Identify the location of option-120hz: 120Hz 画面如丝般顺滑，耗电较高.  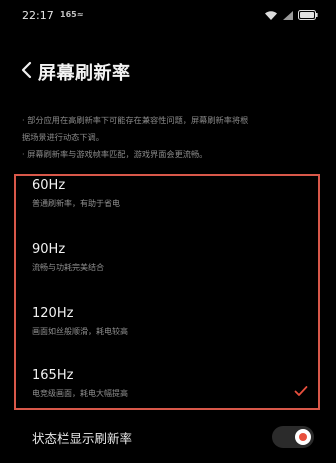
(177, 328).